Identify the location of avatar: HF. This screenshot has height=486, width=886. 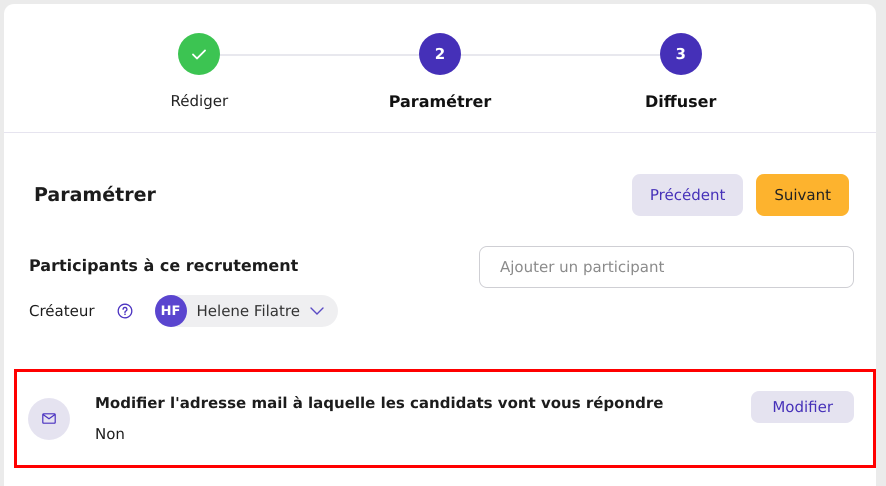
(170, 311).